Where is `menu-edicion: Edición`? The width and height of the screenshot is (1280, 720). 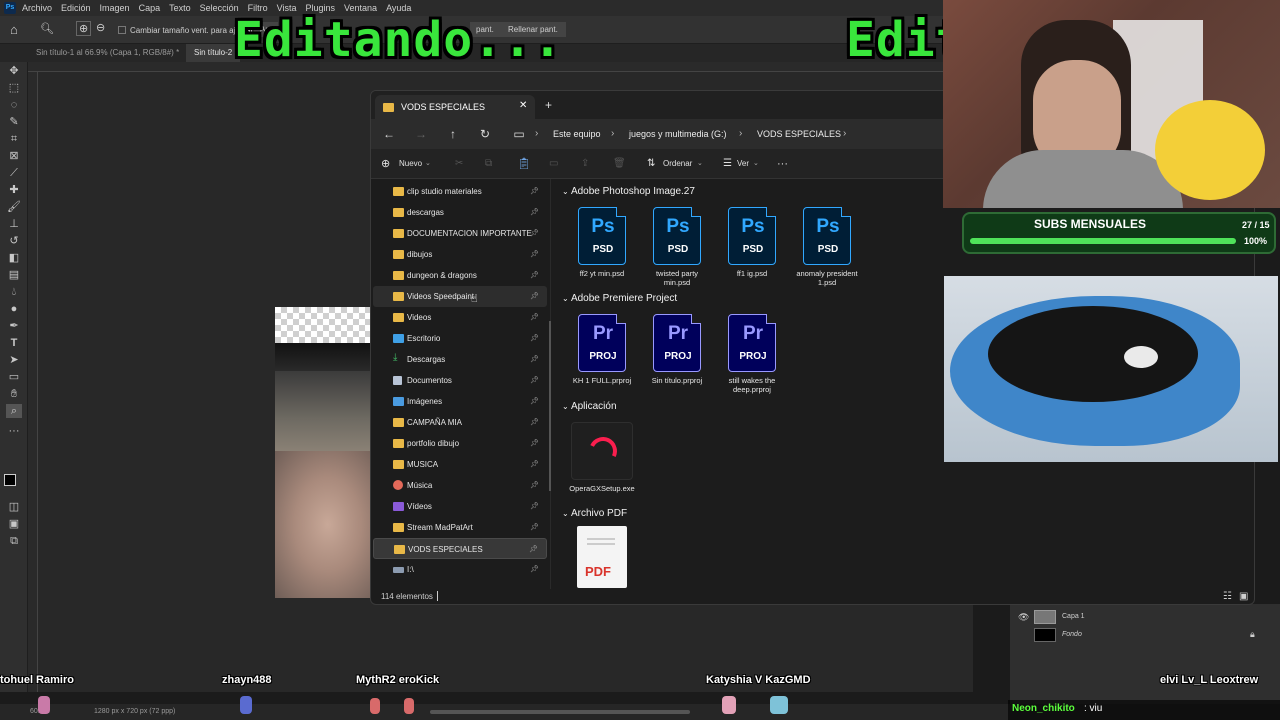 menu-edicion: Edición is located at coordinates (76, 8).